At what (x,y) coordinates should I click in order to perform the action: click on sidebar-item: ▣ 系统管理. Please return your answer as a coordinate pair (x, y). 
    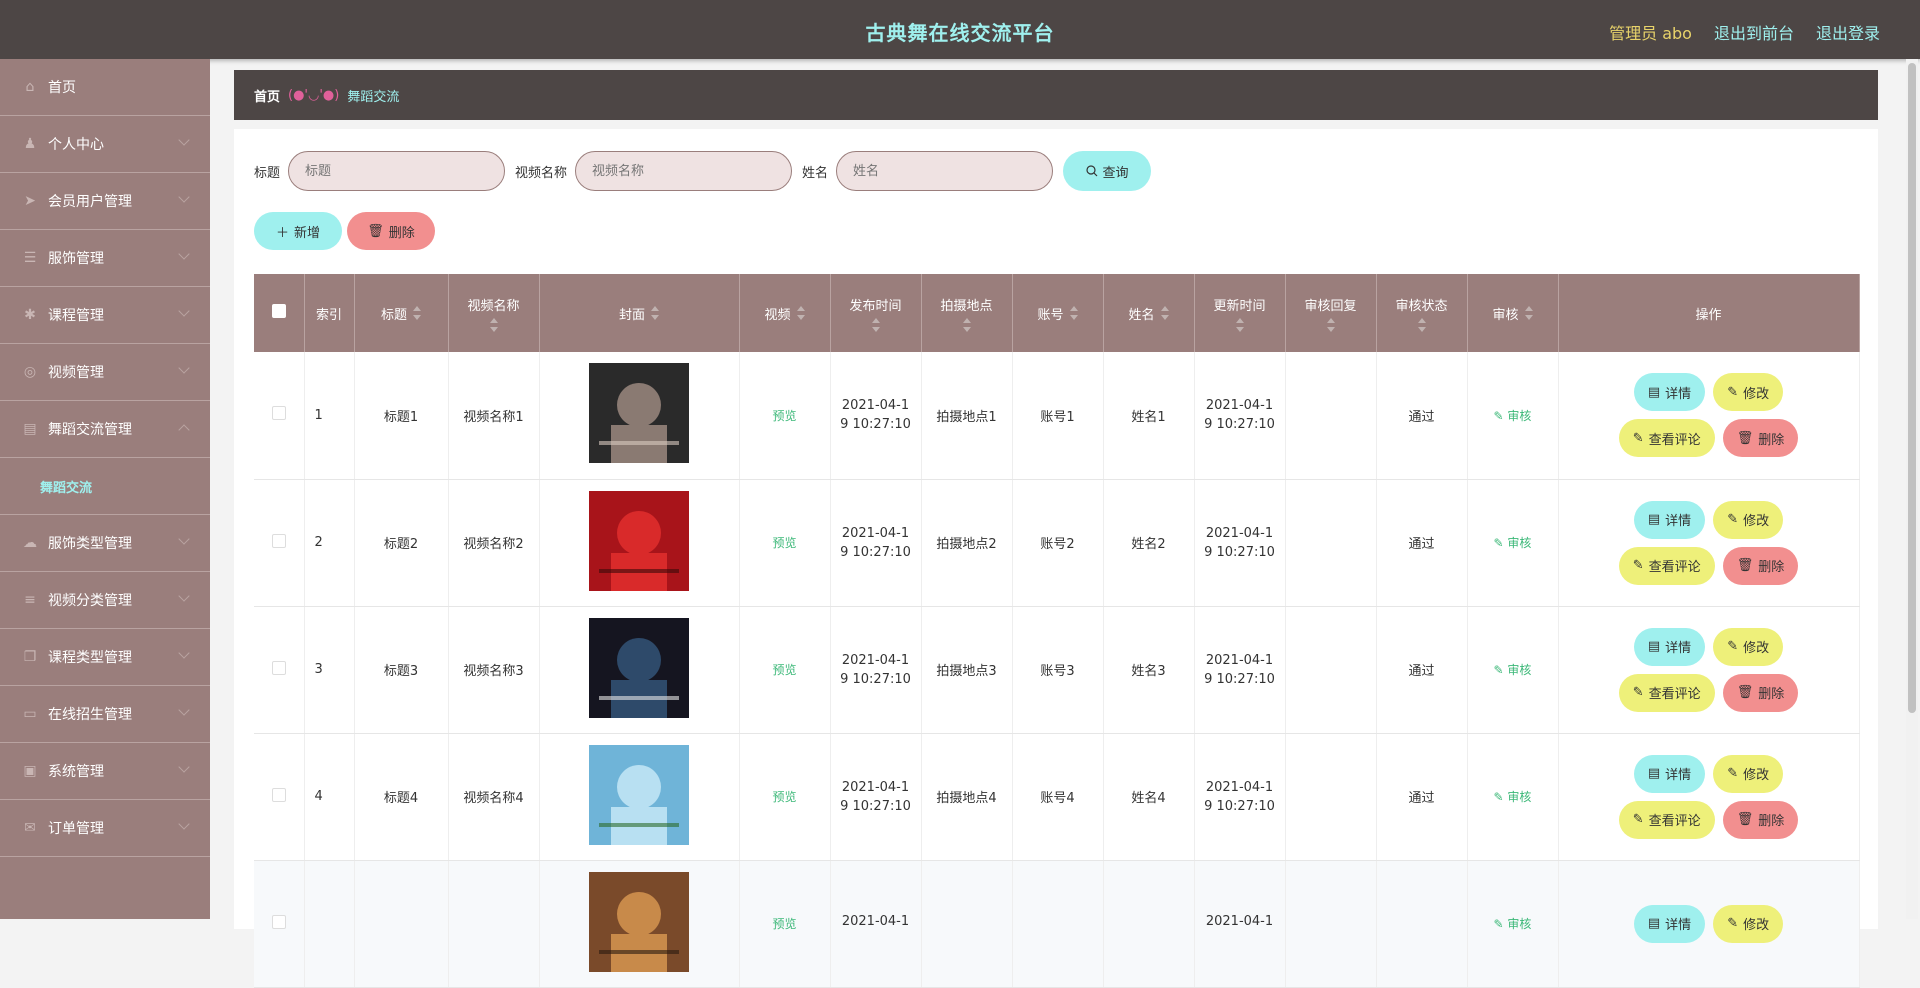
    Looking at the image, I should click on (105, 771).